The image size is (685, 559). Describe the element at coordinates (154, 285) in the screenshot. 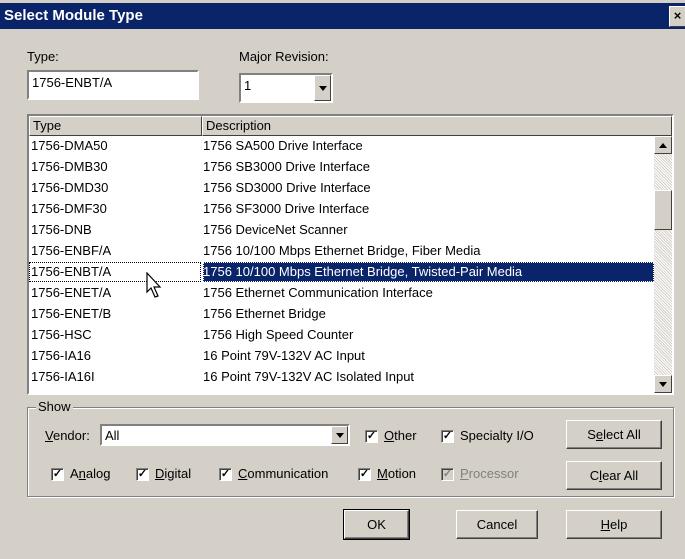

I see `mouse-pointer-icon` at that location.